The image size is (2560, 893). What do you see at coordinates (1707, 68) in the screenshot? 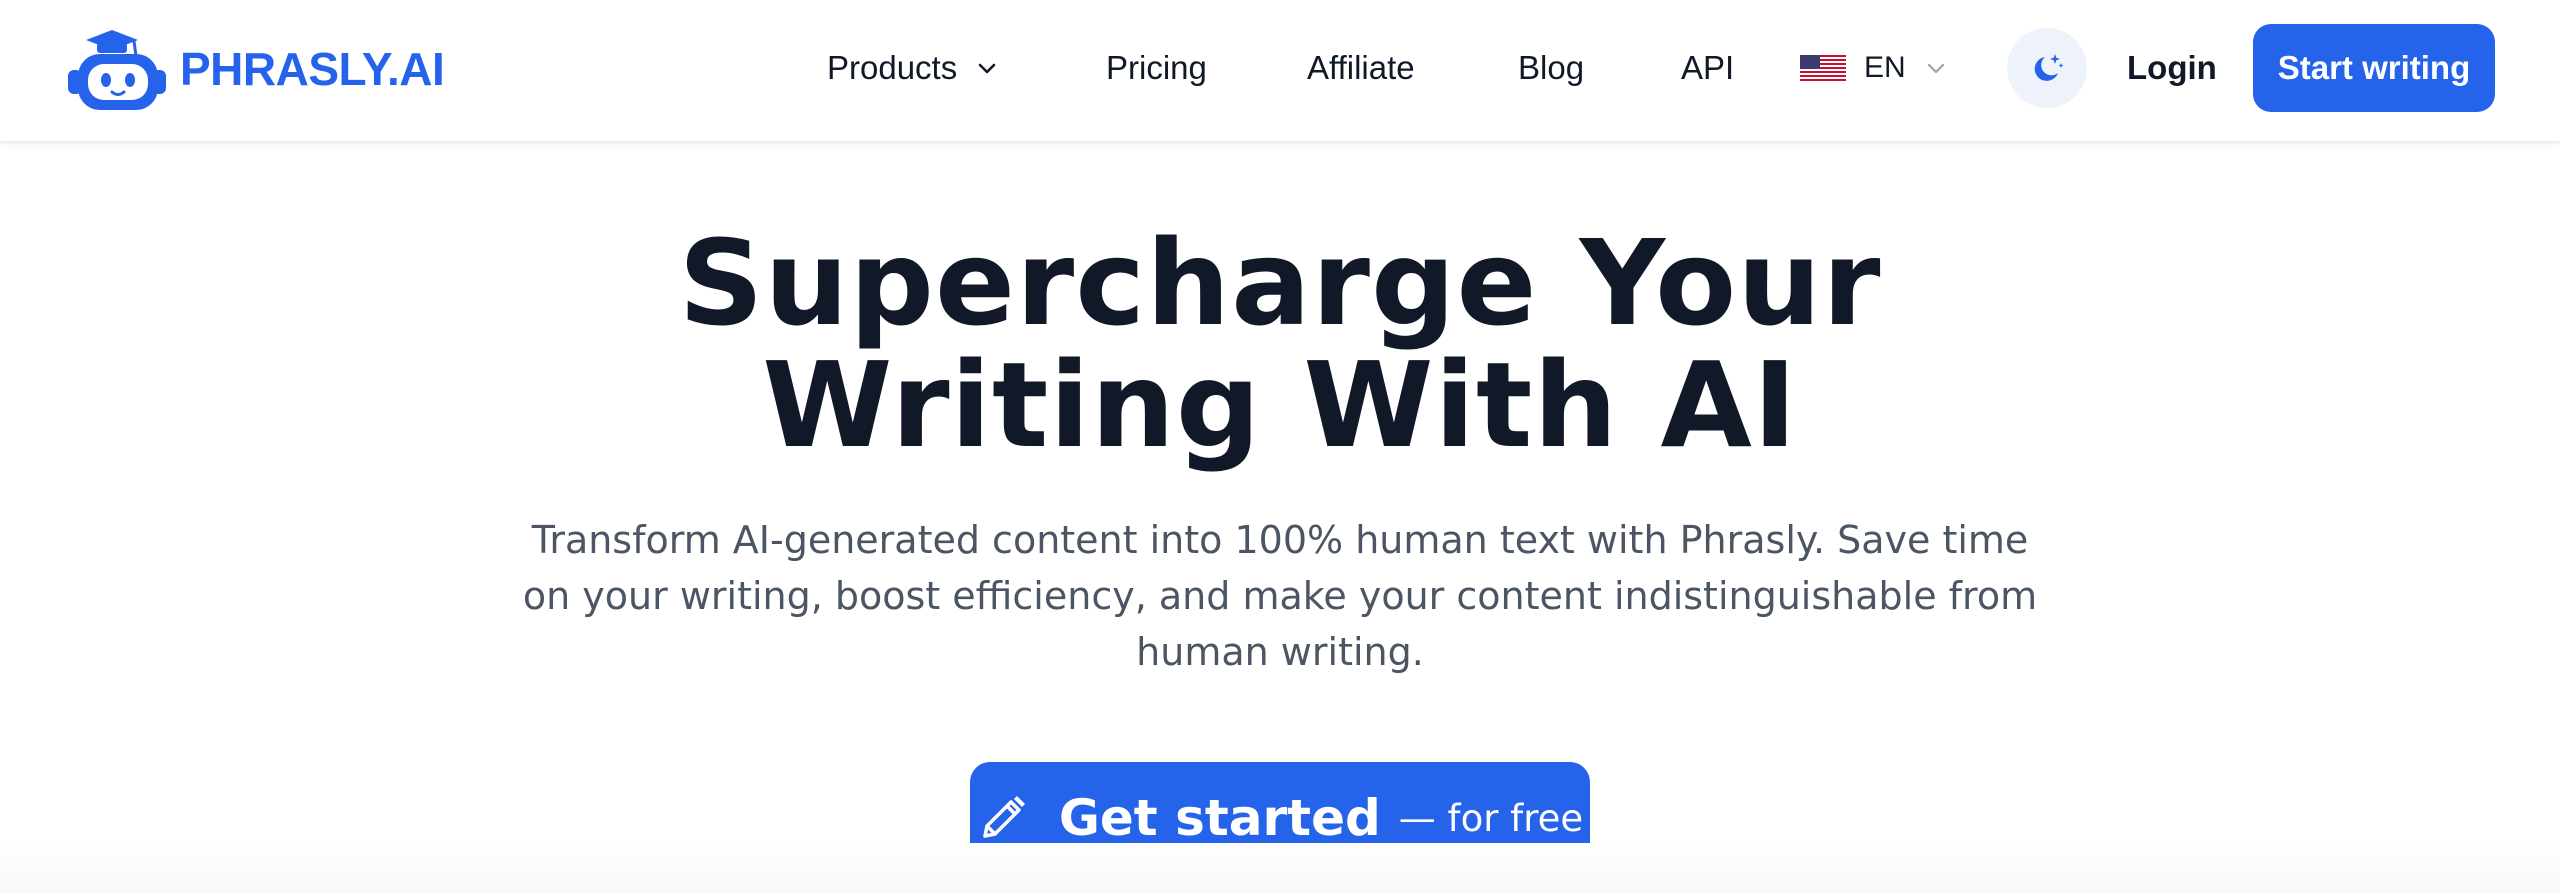
I see `nav-api: API` at bounding box center [1707, 68].